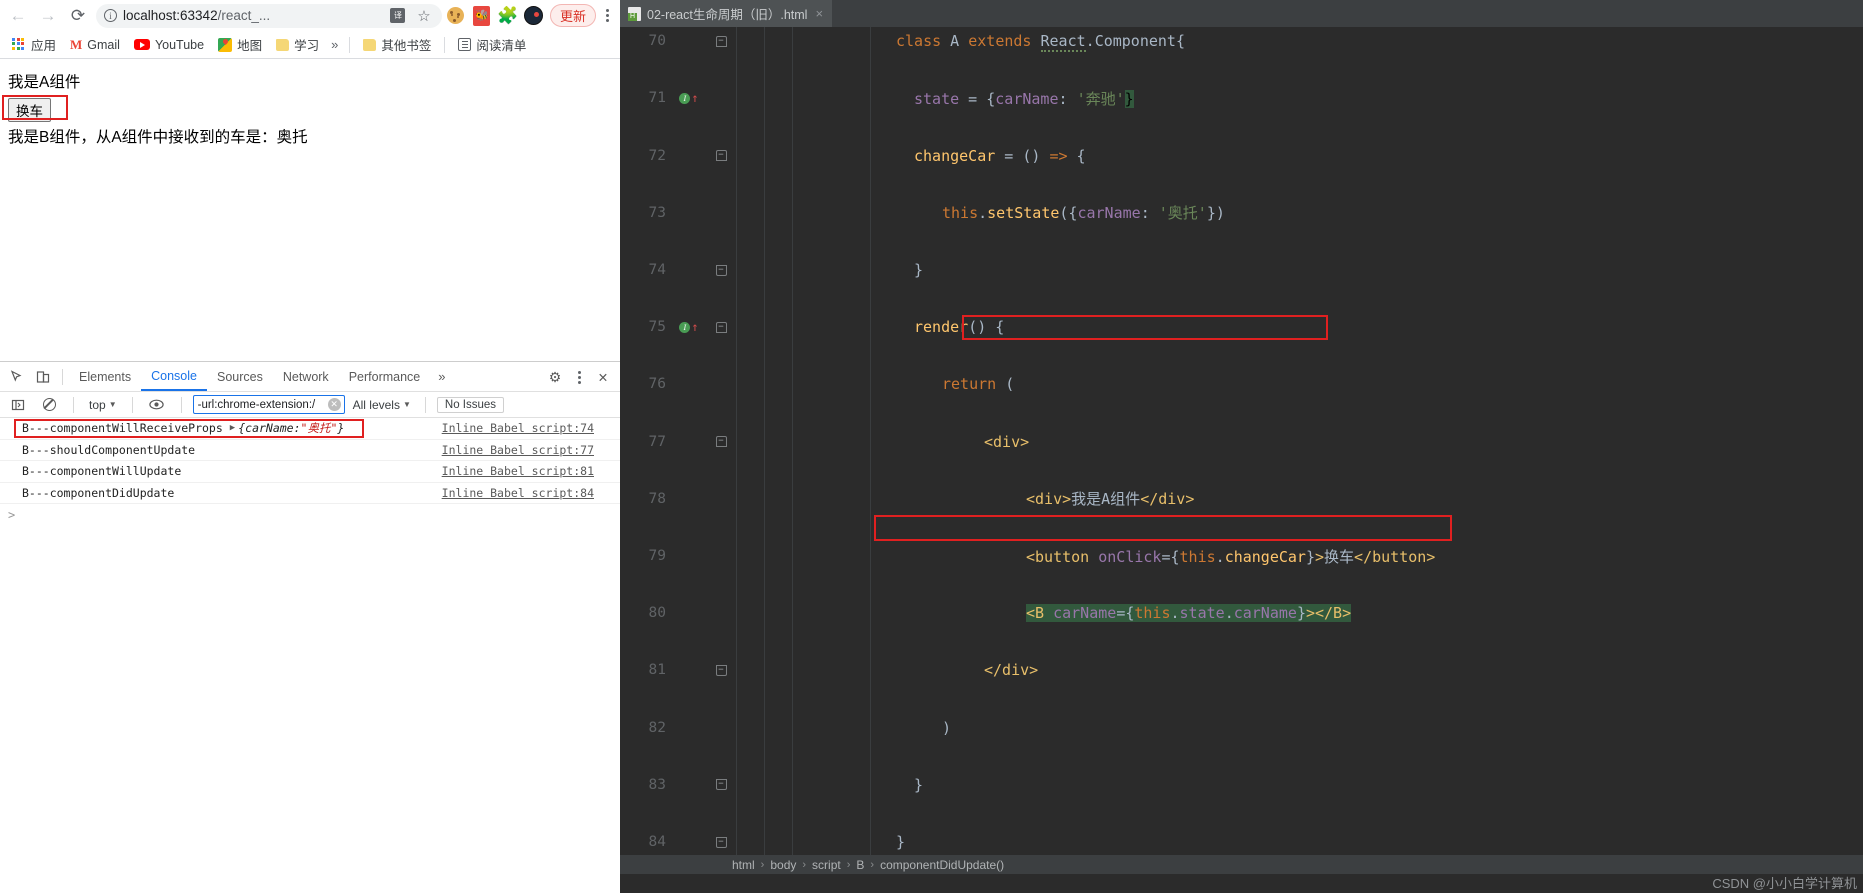  I want to click on code-line: 82 ), so click(1241, 727).